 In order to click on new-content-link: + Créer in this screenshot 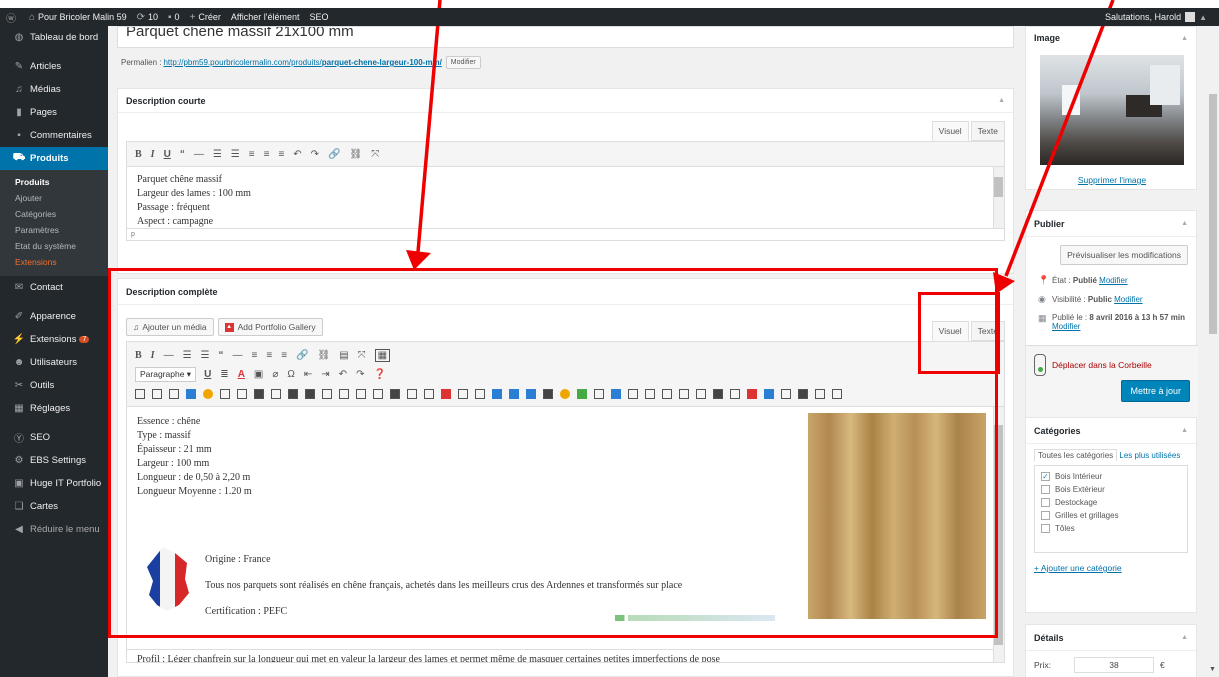, I will do `click(205, 17)`.